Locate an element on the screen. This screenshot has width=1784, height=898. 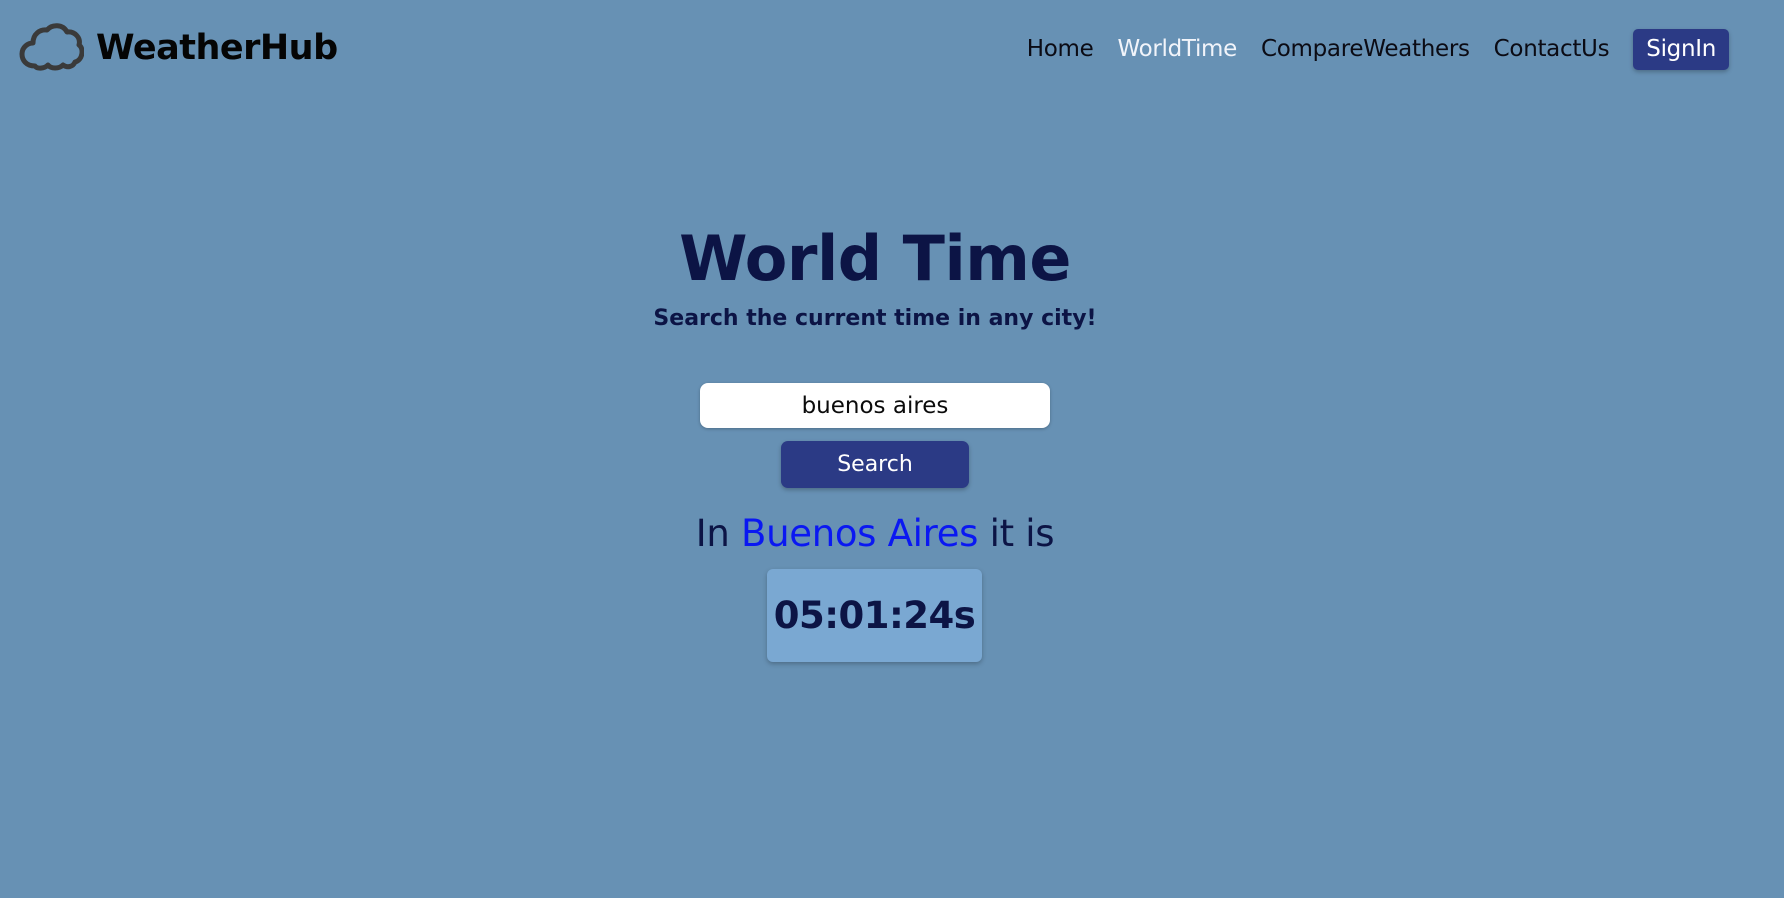
search-button: Search is located at coordinates (875, 464).